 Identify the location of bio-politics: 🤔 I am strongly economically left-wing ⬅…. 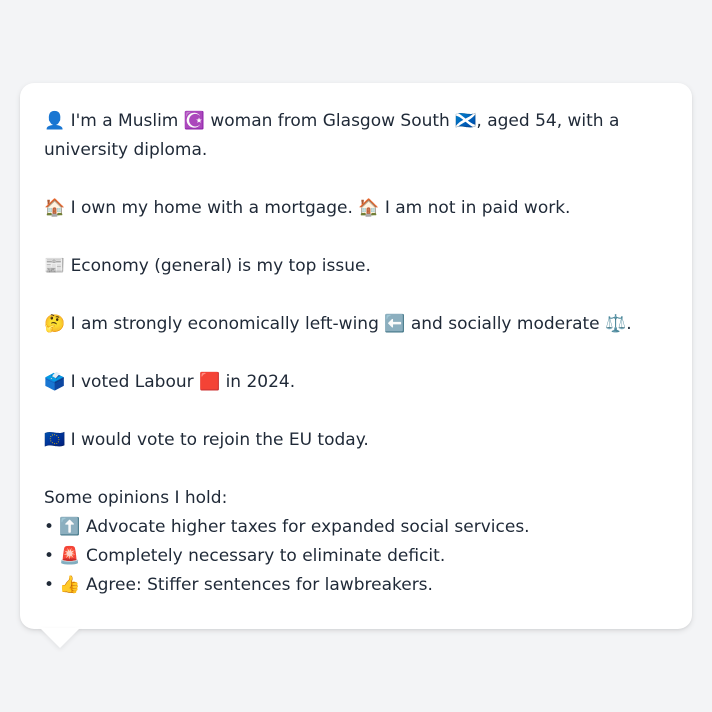
(338, 324).